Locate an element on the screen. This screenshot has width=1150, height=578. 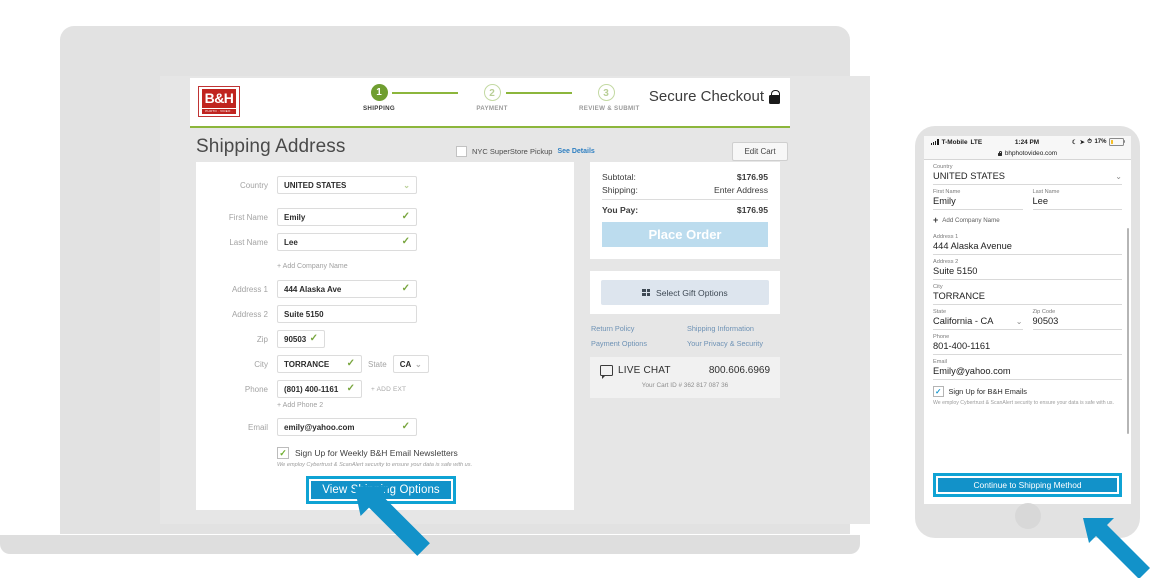
link-shipping-information: Shipping Information is located at coordinates (733, 328).